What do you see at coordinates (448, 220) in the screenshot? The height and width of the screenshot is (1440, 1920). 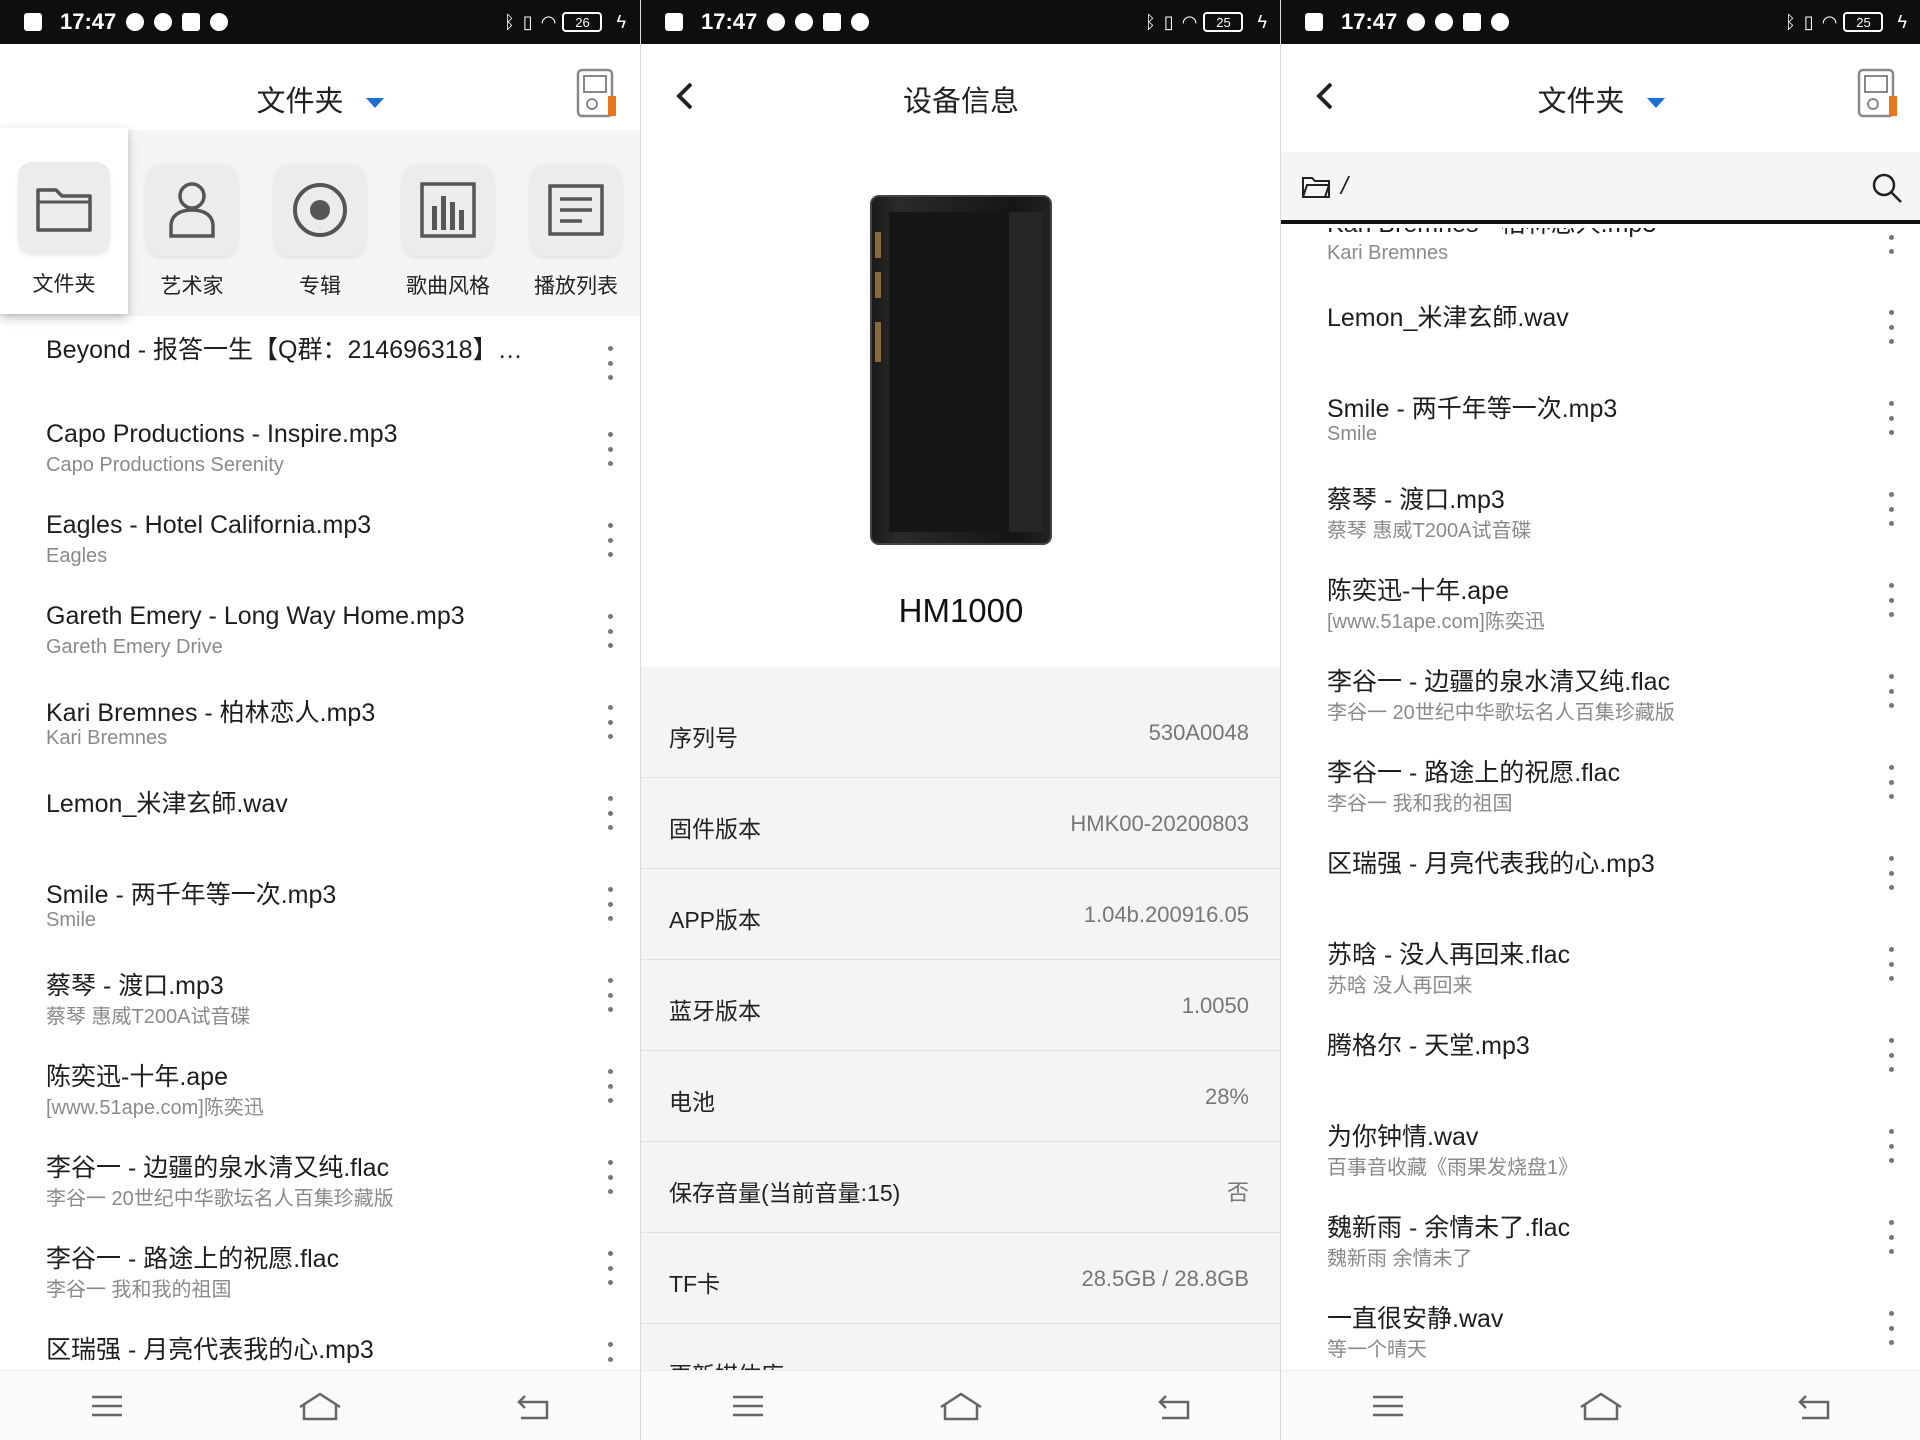 I see `tab-genre: 歌曲风格` at bounding box center [448, 220].